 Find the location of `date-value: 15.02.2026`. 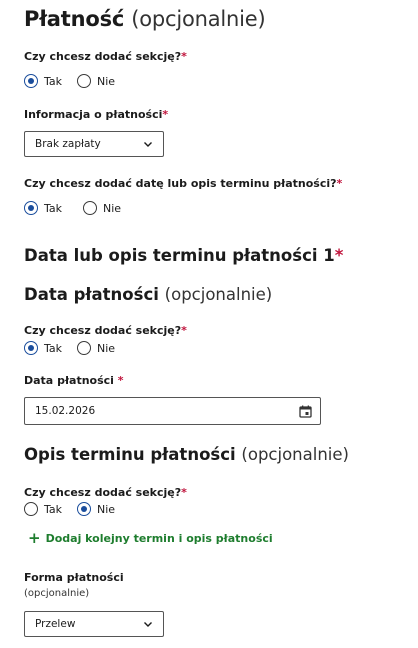

date-value: 15.02.2026 is located at coordinates (65, 411).